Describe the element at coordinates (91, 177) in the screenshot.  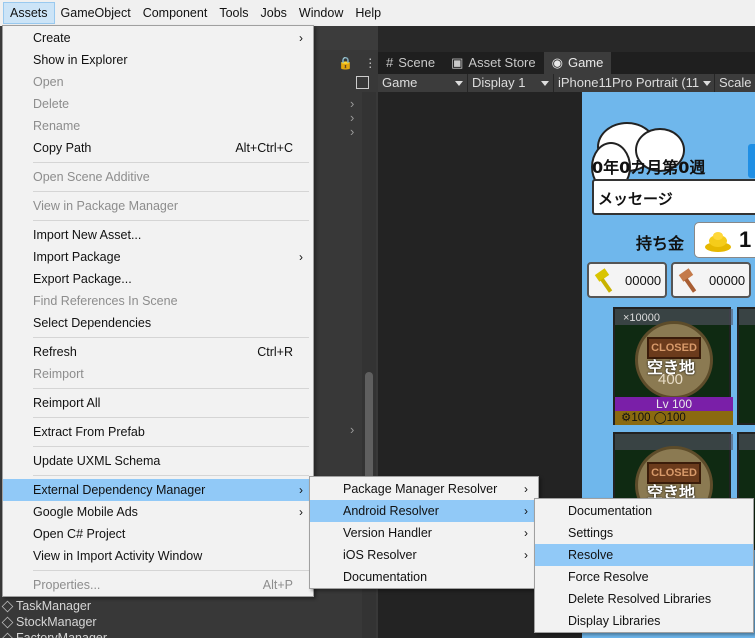
I see `menu-item-label: Open Scene Additive` at that location.